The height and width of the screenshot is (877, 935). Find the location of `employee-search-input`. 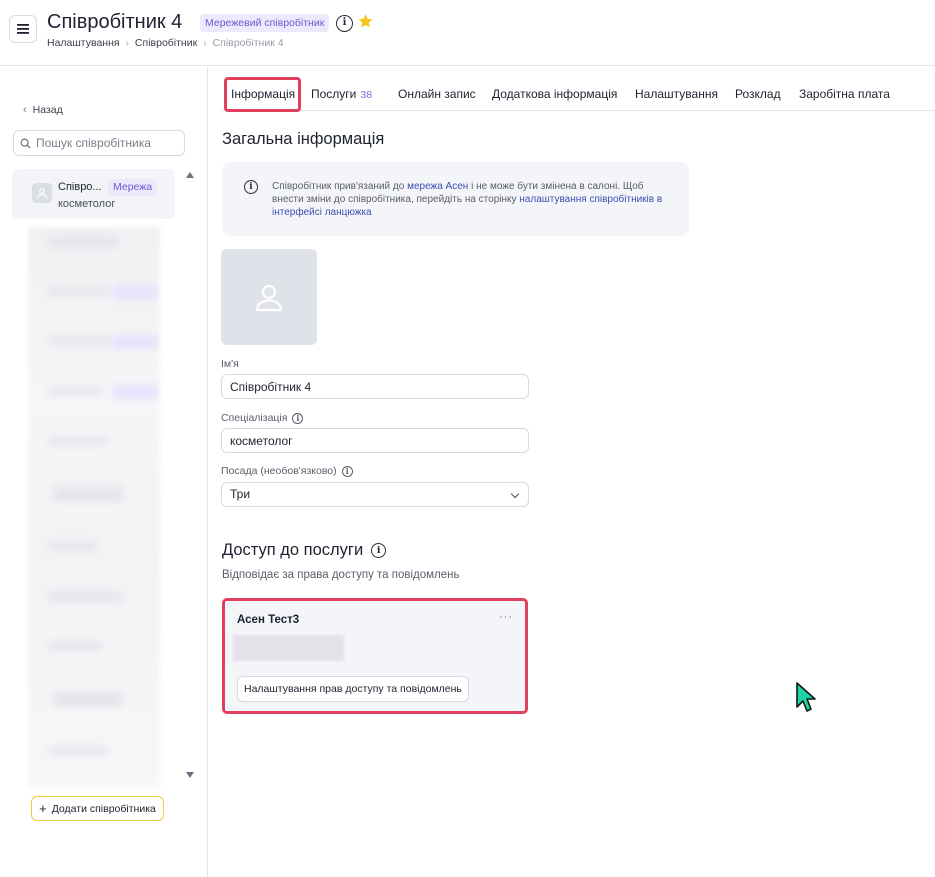

employee-search-input is located at coordinates (106, 143).